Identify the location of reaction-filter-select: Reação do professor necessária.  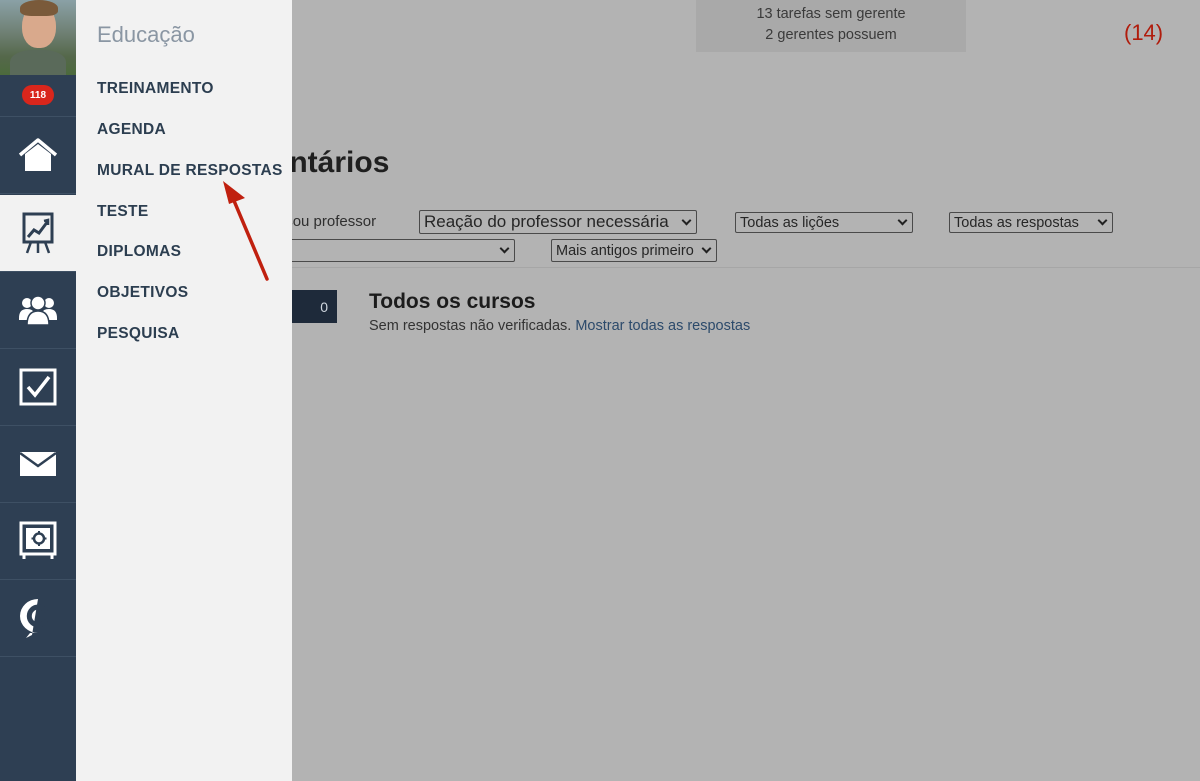
(558, 222).